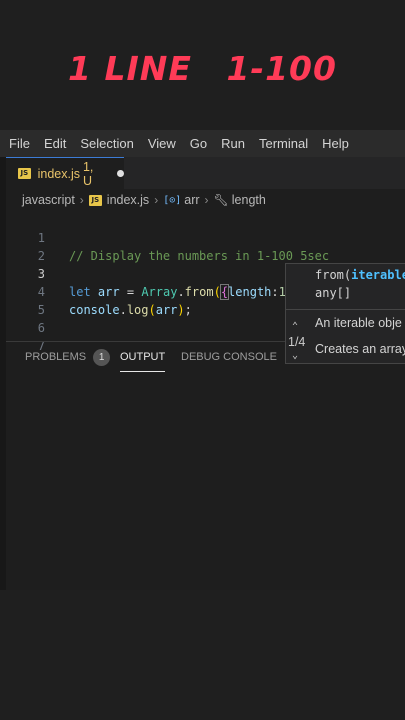 This screenshot has width=405, height=720. I want to click on popup-divider, so click(345, 309).